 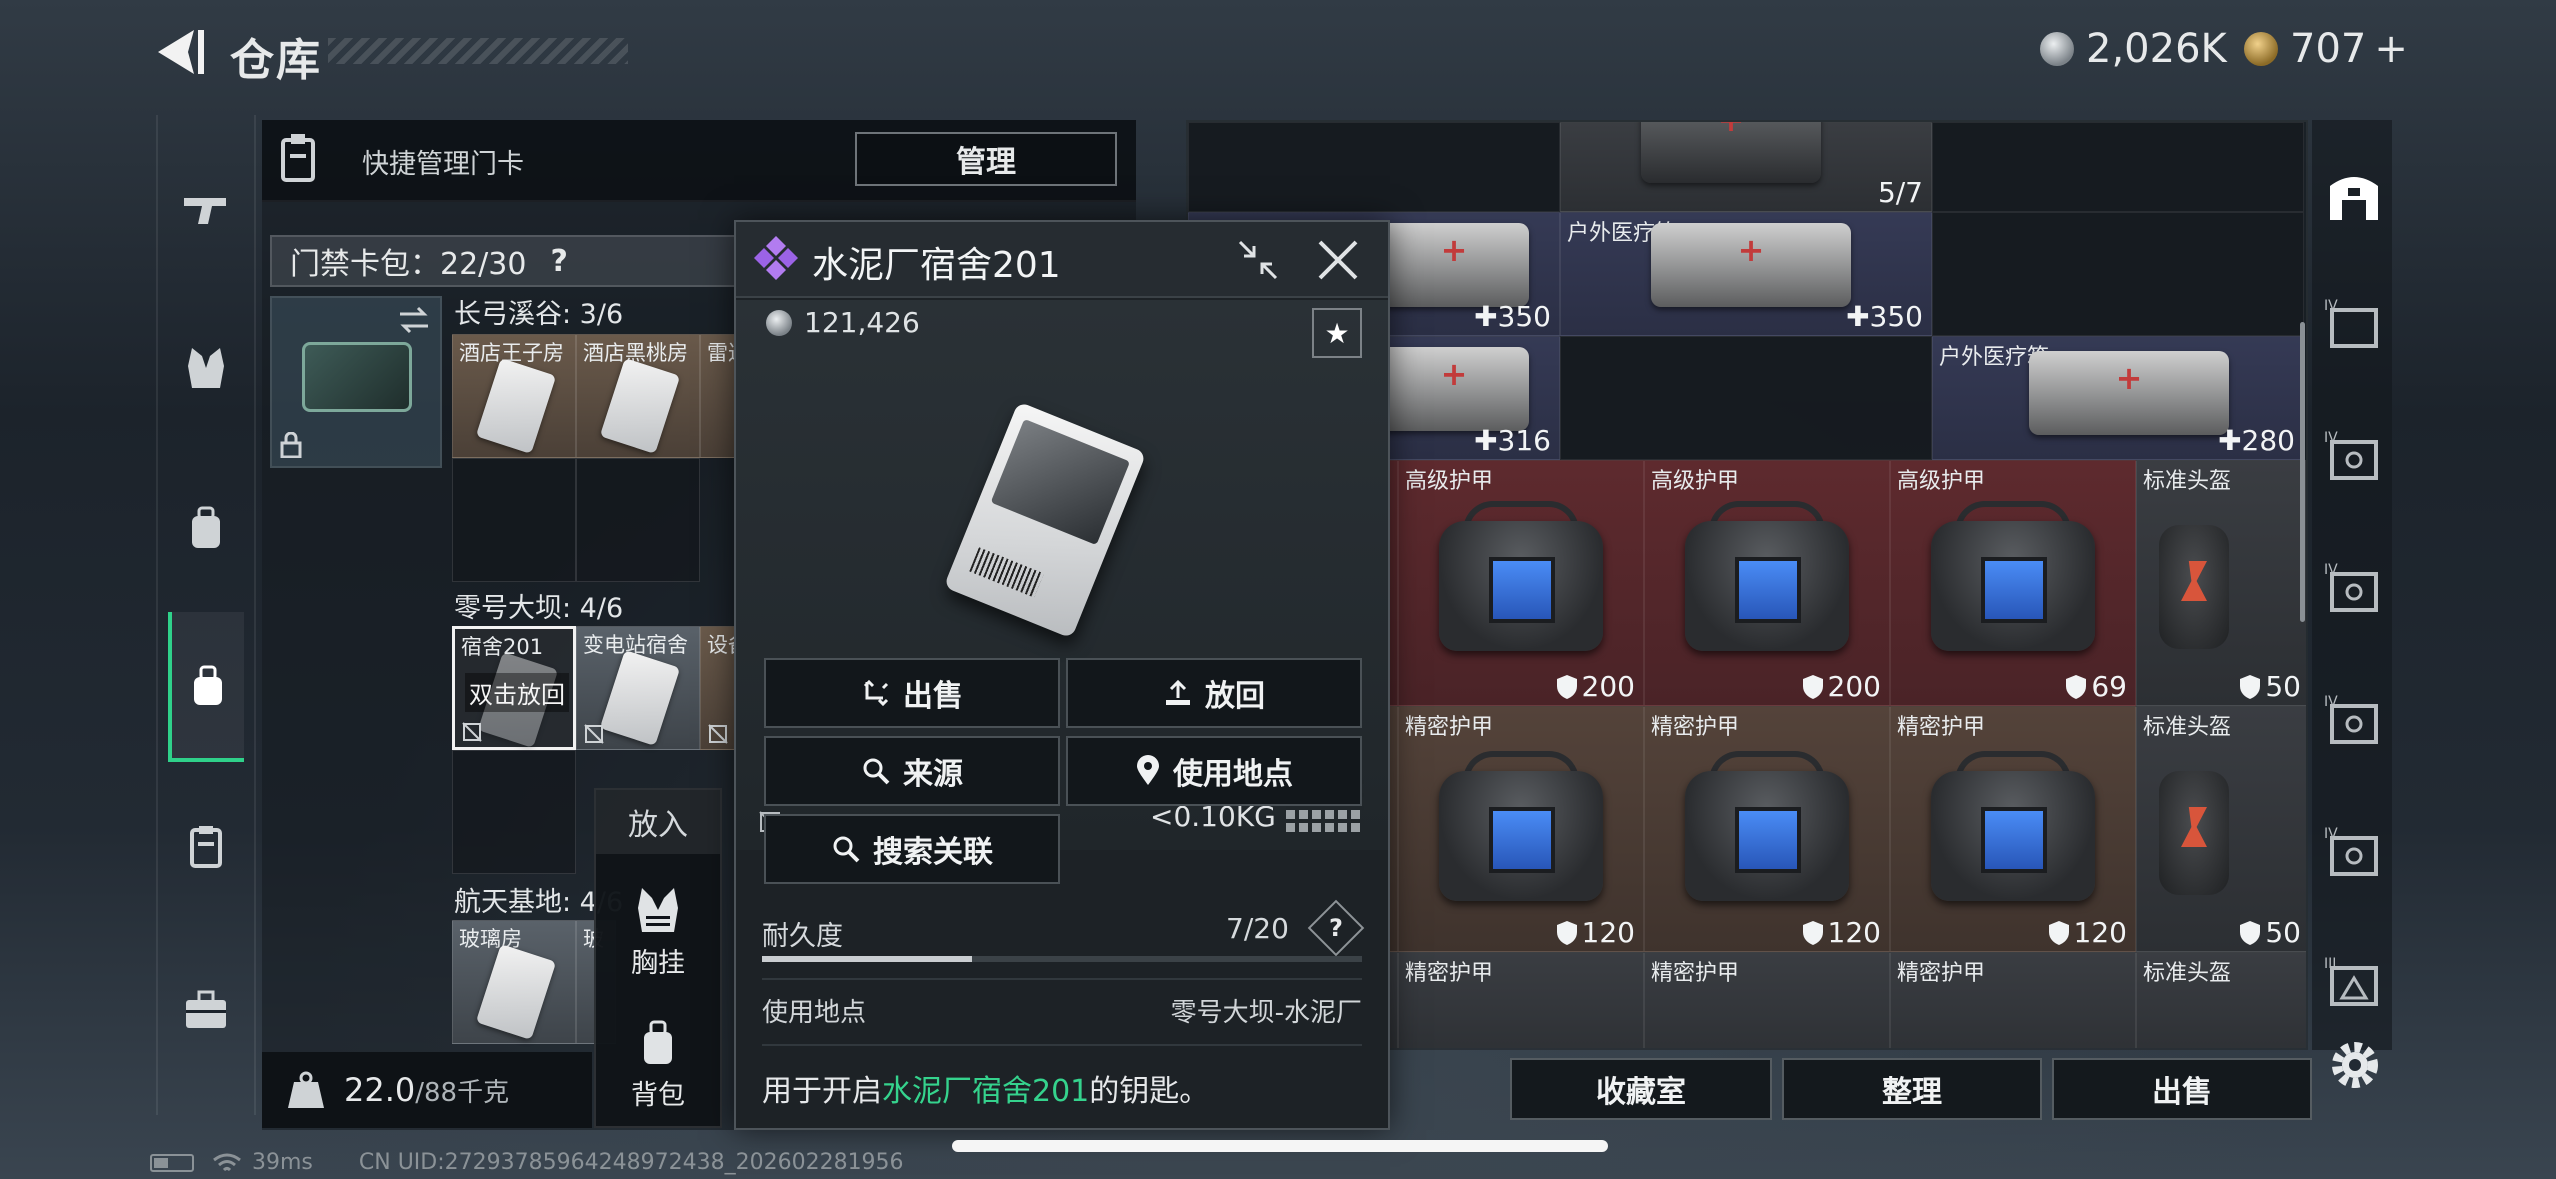 What do you see at coordinates (1062, 260) in the screenshot?
I see `detail-header: 水泥厂宿舍201` at bounding box center [1062, 260].